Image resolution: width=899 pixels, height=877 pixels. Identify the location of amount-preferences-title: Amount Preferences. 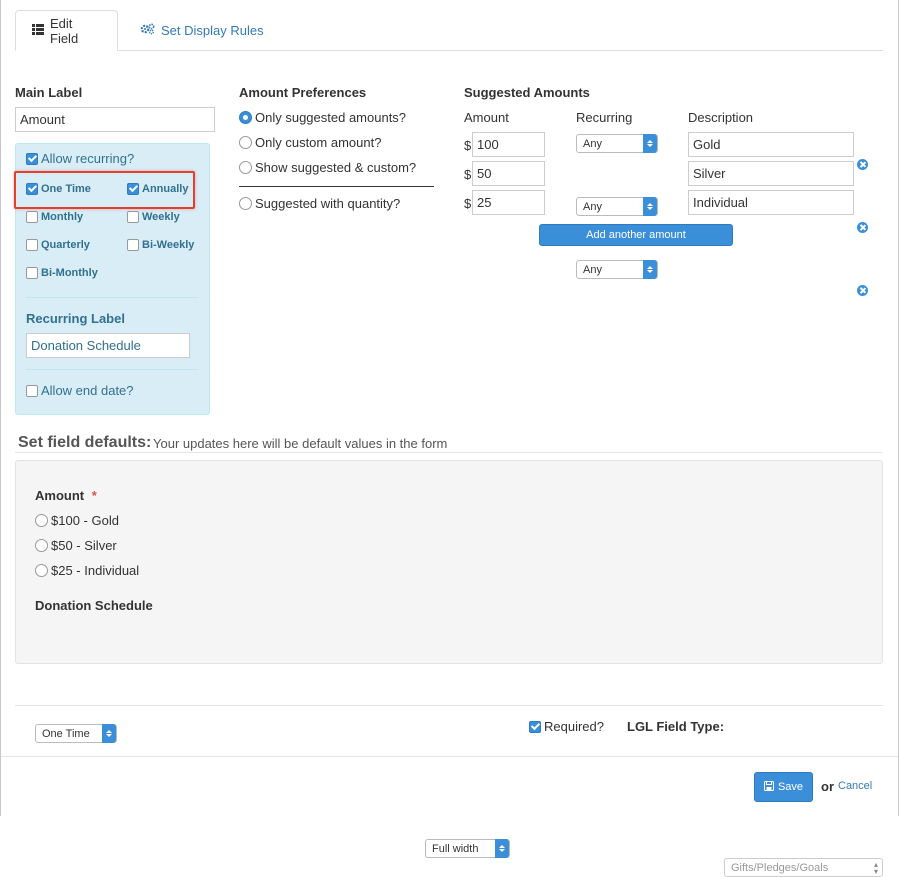
(303, 92).